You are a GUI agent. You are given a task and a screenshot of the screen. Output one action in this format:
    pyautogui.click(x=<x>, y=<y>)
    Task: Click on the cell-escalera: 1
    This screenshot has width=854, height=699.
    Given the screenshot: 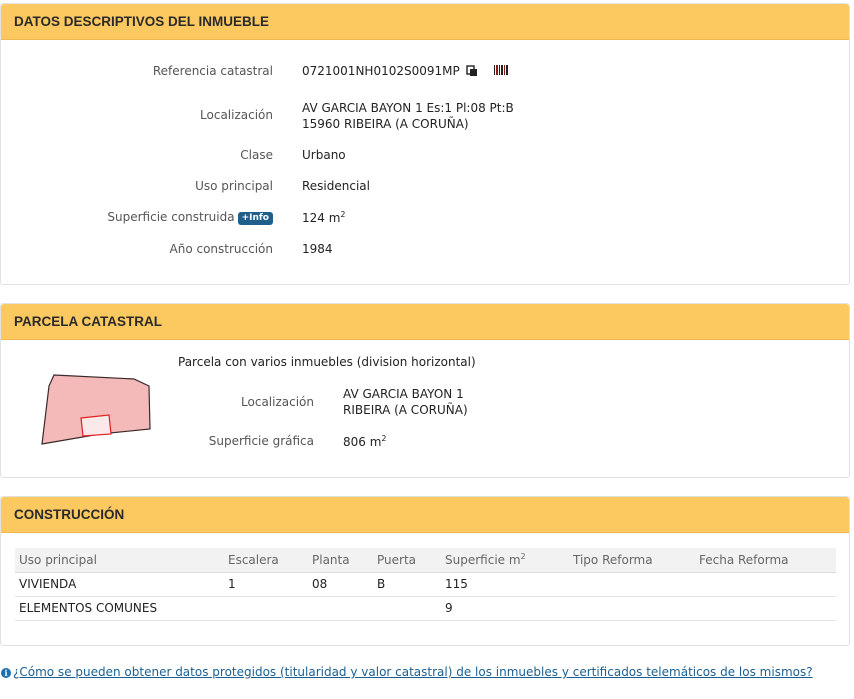 What is the action you would take?
    pyautogui.click(x=266, y=584)
    